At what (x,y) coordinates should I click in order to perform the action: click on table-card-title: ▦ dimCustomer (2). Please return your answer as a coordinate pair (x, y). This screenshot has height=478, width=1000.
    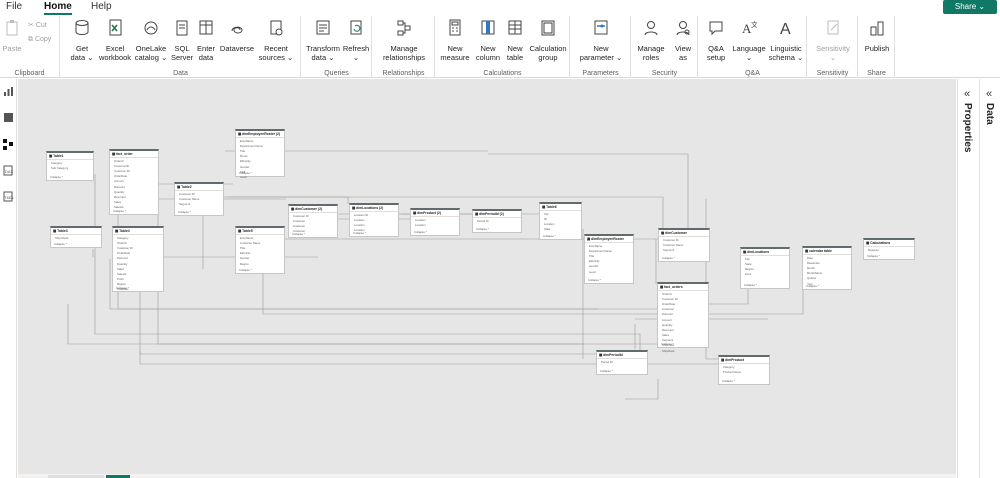
    Looking at the image, I should click on (313, 209).